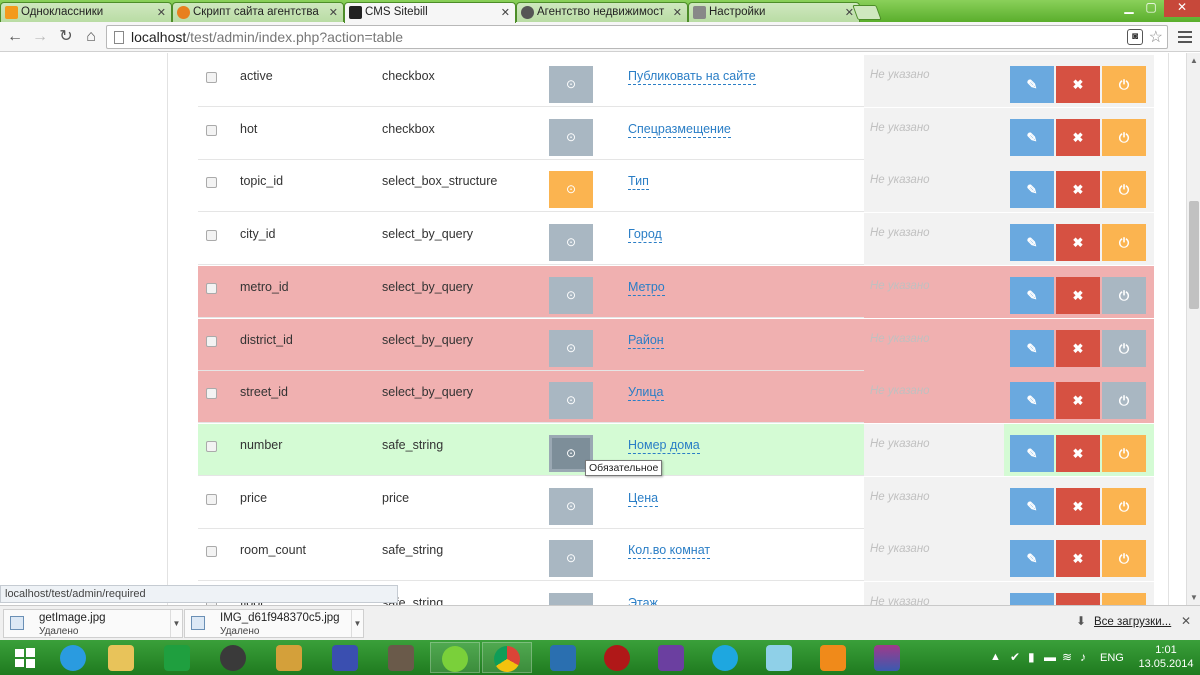 The image size is (1200, 675). Describe the element at coordinates (40, 37) in the screenshot. I see `forward-arrow-icon: →` at that location.